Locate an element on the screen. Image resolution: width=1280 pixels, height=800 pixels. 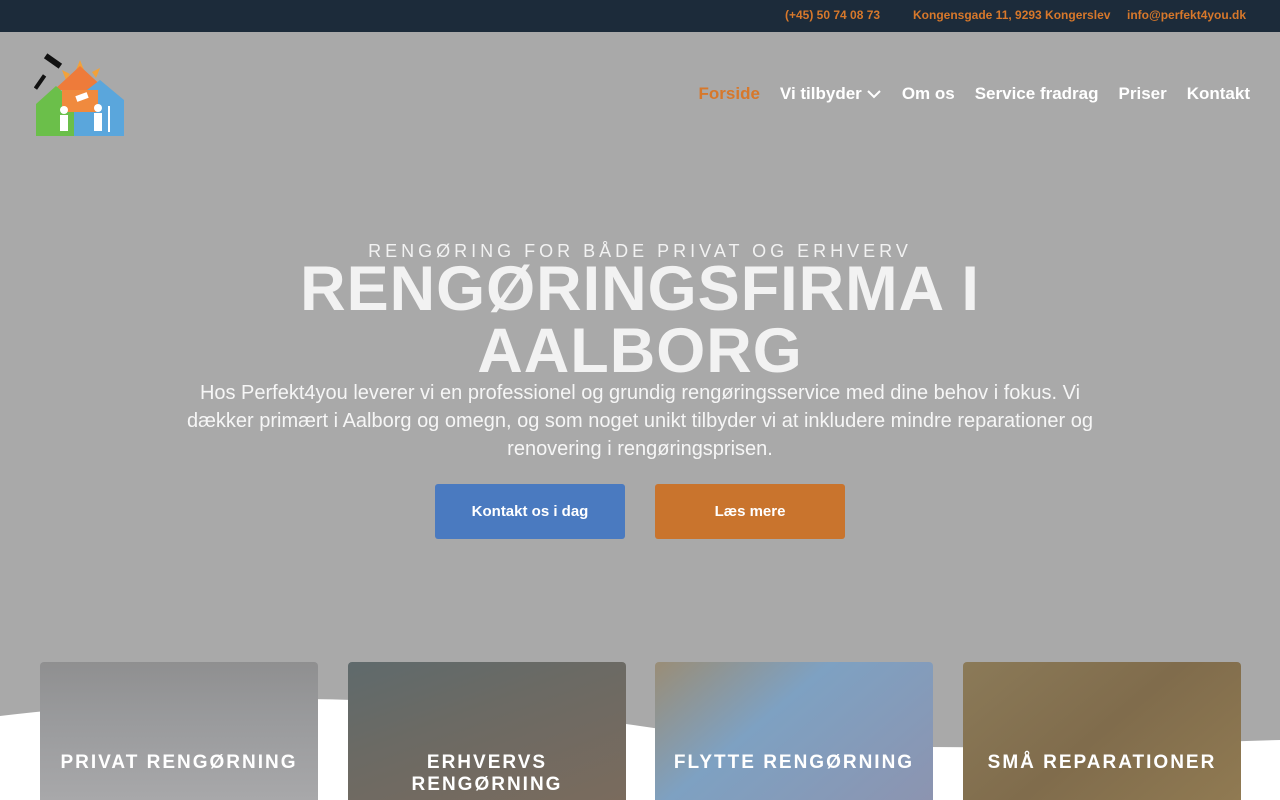
nav-item-label: Service fradrag is located at coordinates (1036, 93).